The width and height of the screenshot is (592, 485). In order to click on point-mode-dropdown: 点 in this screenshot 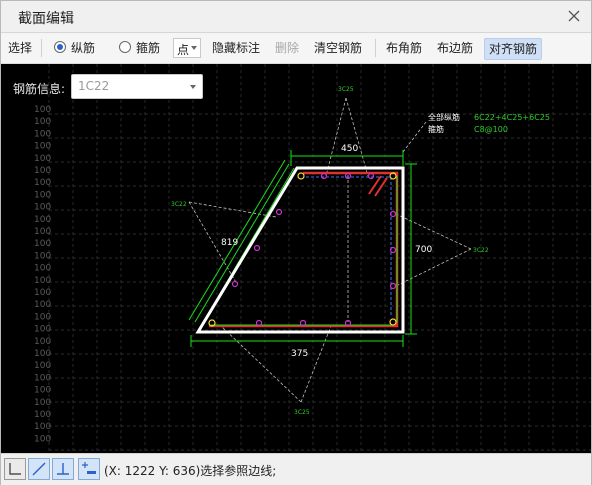, I will do `click(187, 48)`.